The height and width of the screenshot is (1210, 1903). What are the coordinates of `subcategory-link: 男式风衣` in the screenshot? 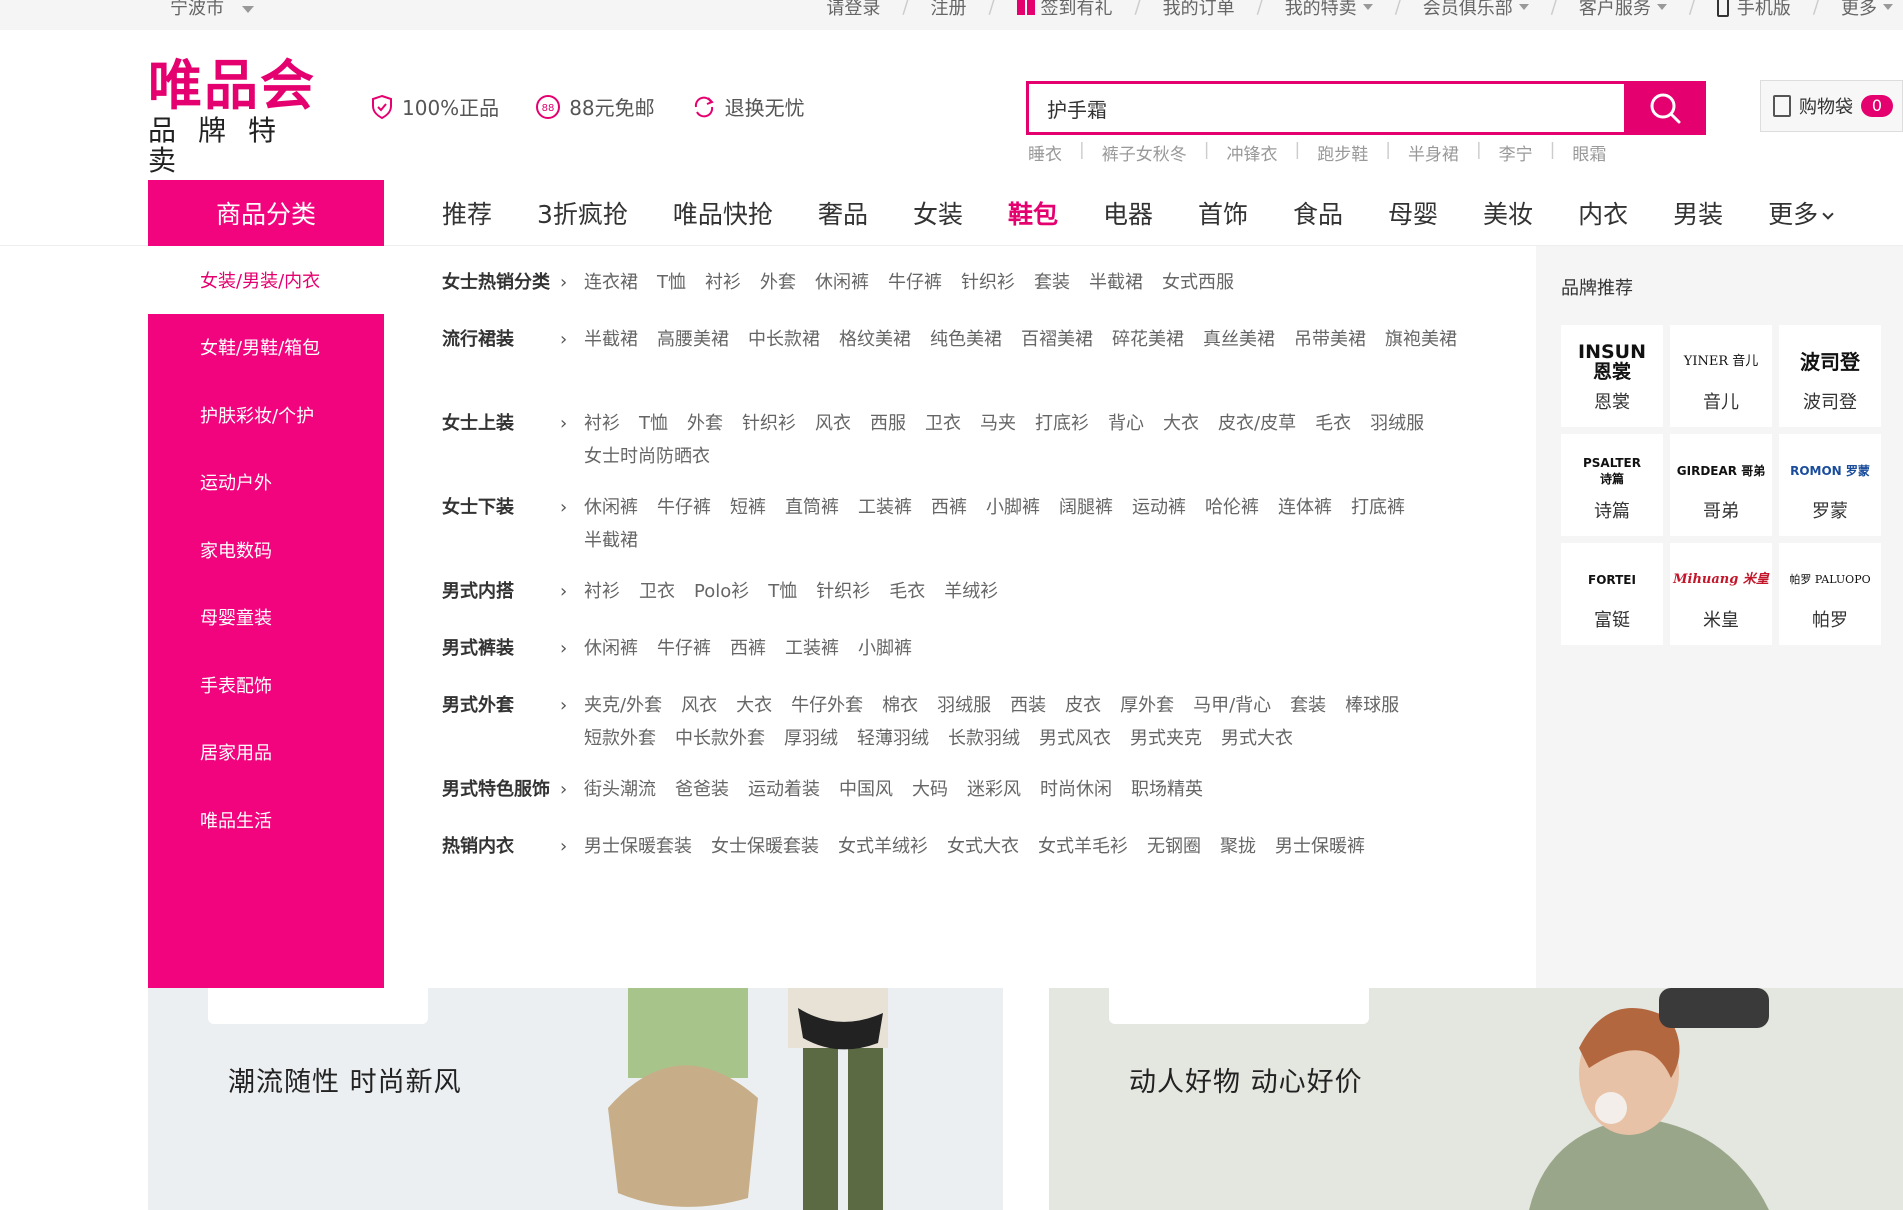 It's located at (1075, 738).